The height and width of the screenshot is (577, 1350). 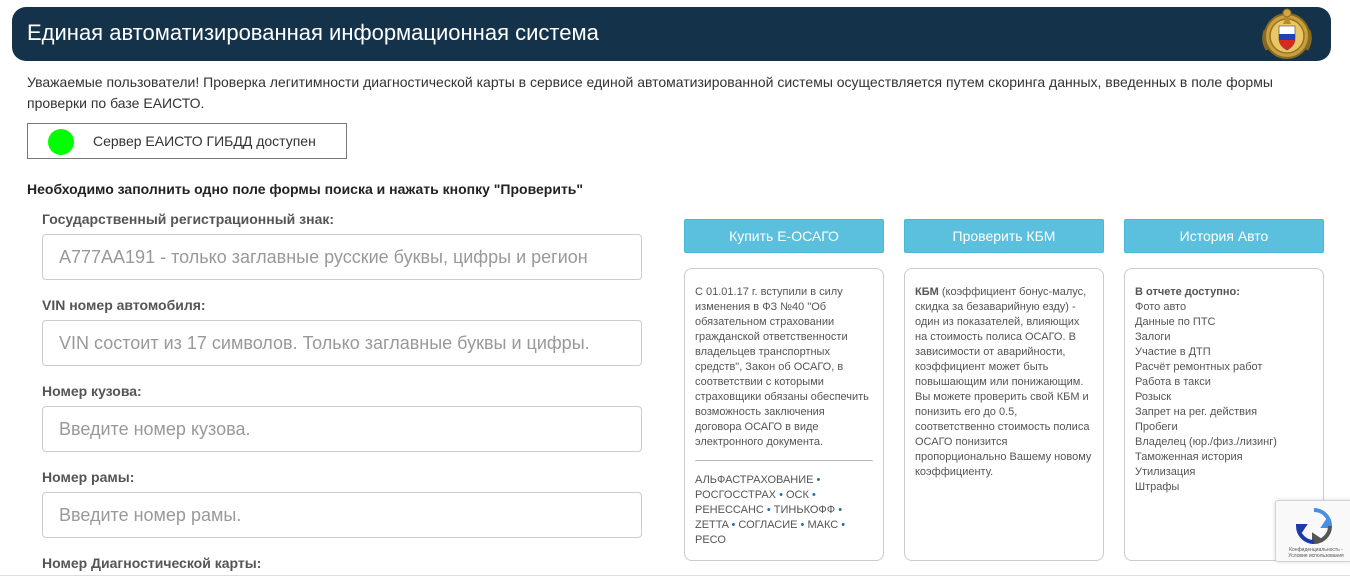 I want to click on server-status-box: Сервер ЕАИСТО ГИБДД доступен, so click(x=187, y=141).